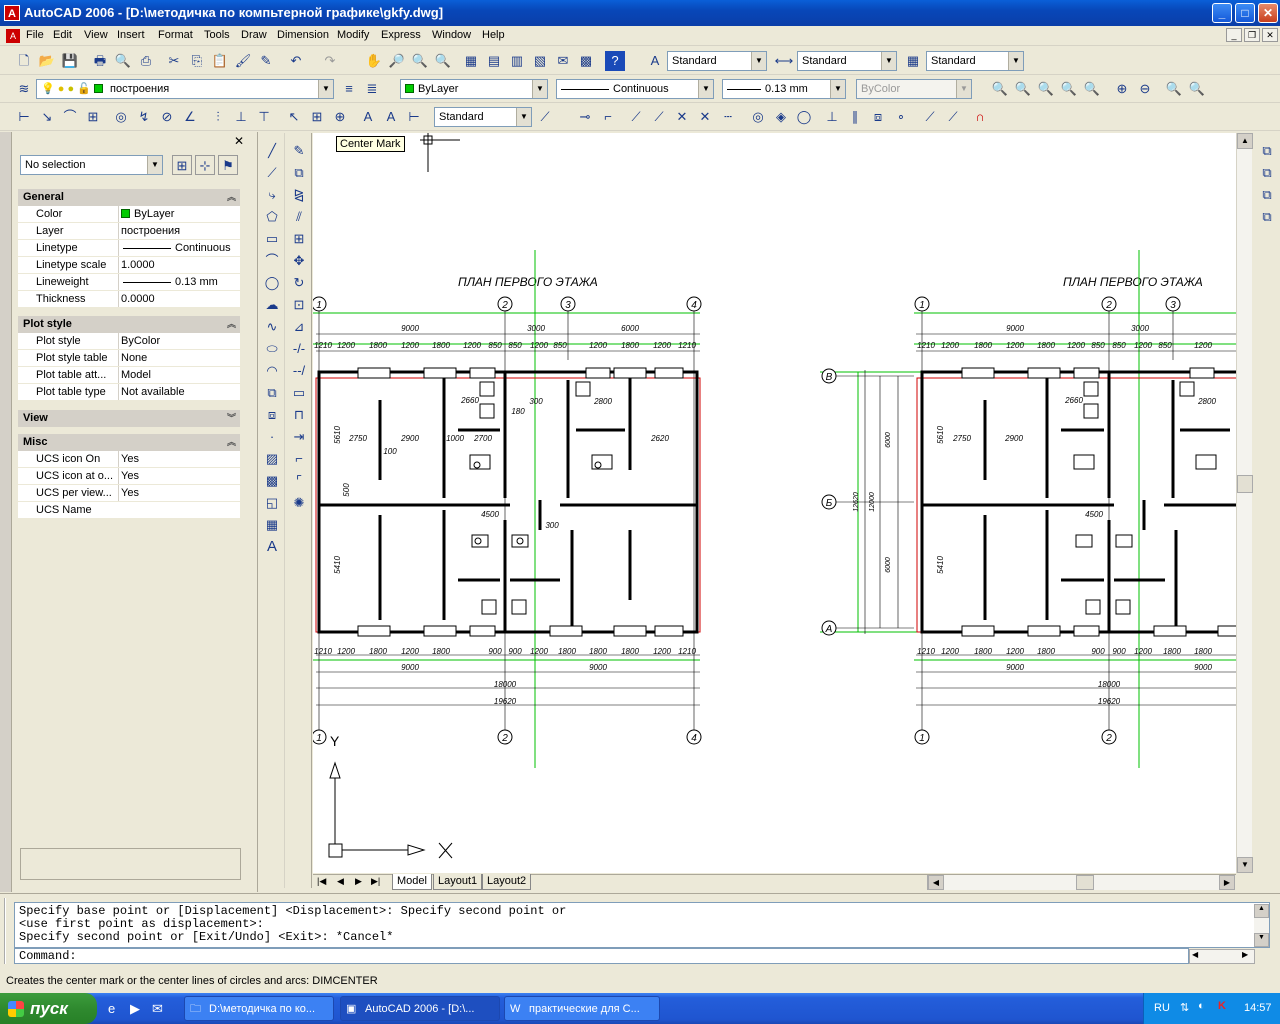 This screenshot has width=1280, height=1024. Describe the element at coordinates (1197, 89) in the screenshot. I see `zoom-extents-icon: 🔍` at that location.